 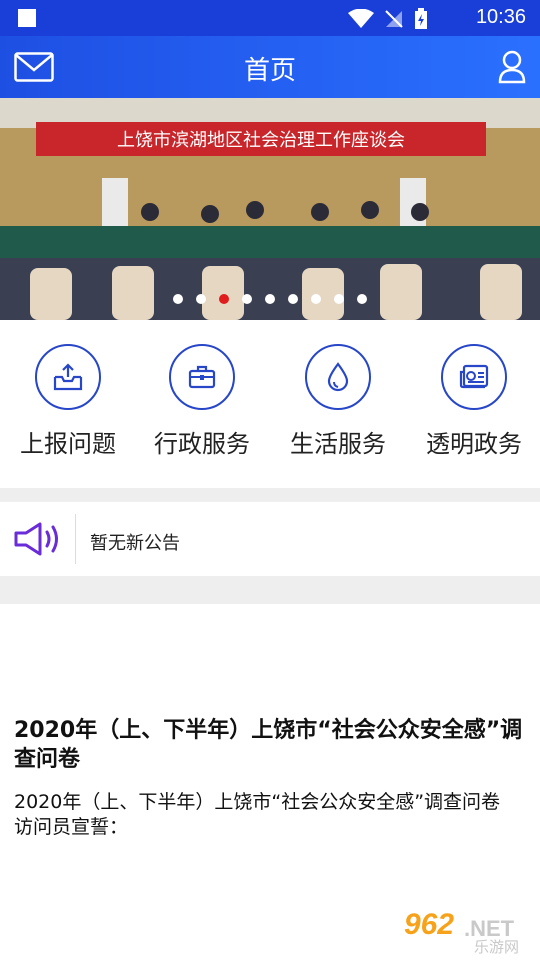 I want to click on app-bar: 首页, so click(x=270, y=67).